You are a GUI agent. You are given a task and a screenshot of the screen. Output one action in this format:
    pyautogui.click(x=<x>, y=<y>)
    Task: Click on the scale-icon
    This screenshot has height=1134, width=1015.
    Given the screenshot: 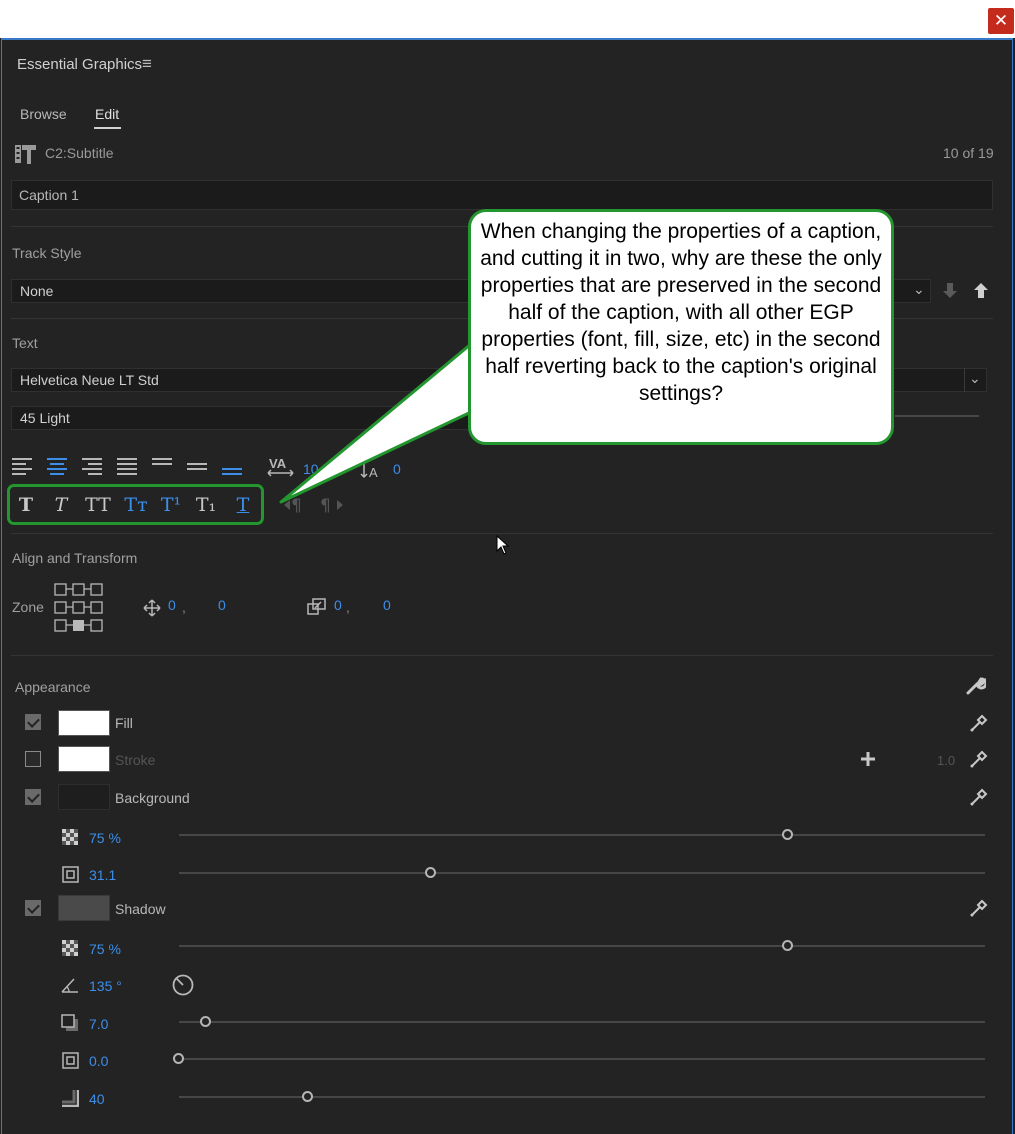 What is the action you would take?
    pyautogui.click(x=317, y=609)
    